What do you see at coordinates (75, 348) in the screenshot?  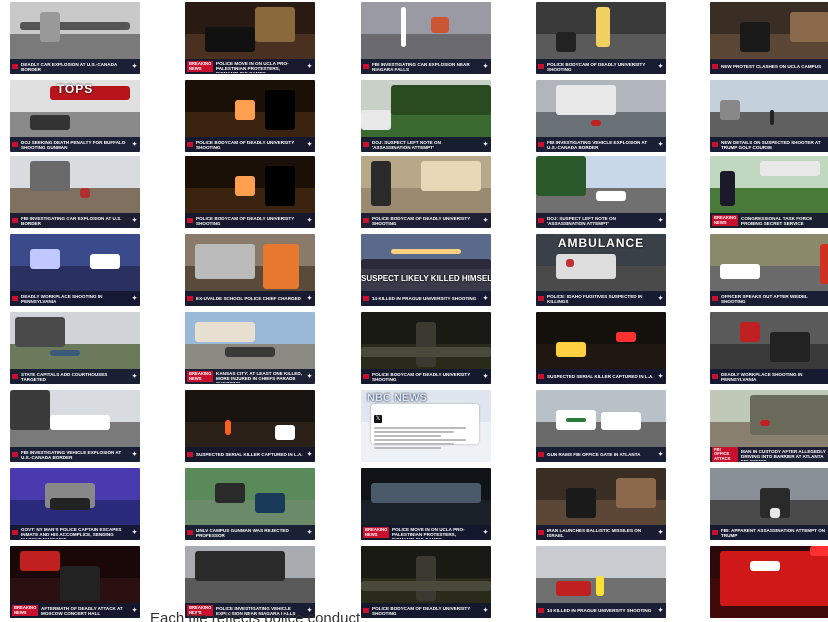 I see `video-thumbnail: State capitals add courthouses targeted ✦` at bounding box center [75, 348].